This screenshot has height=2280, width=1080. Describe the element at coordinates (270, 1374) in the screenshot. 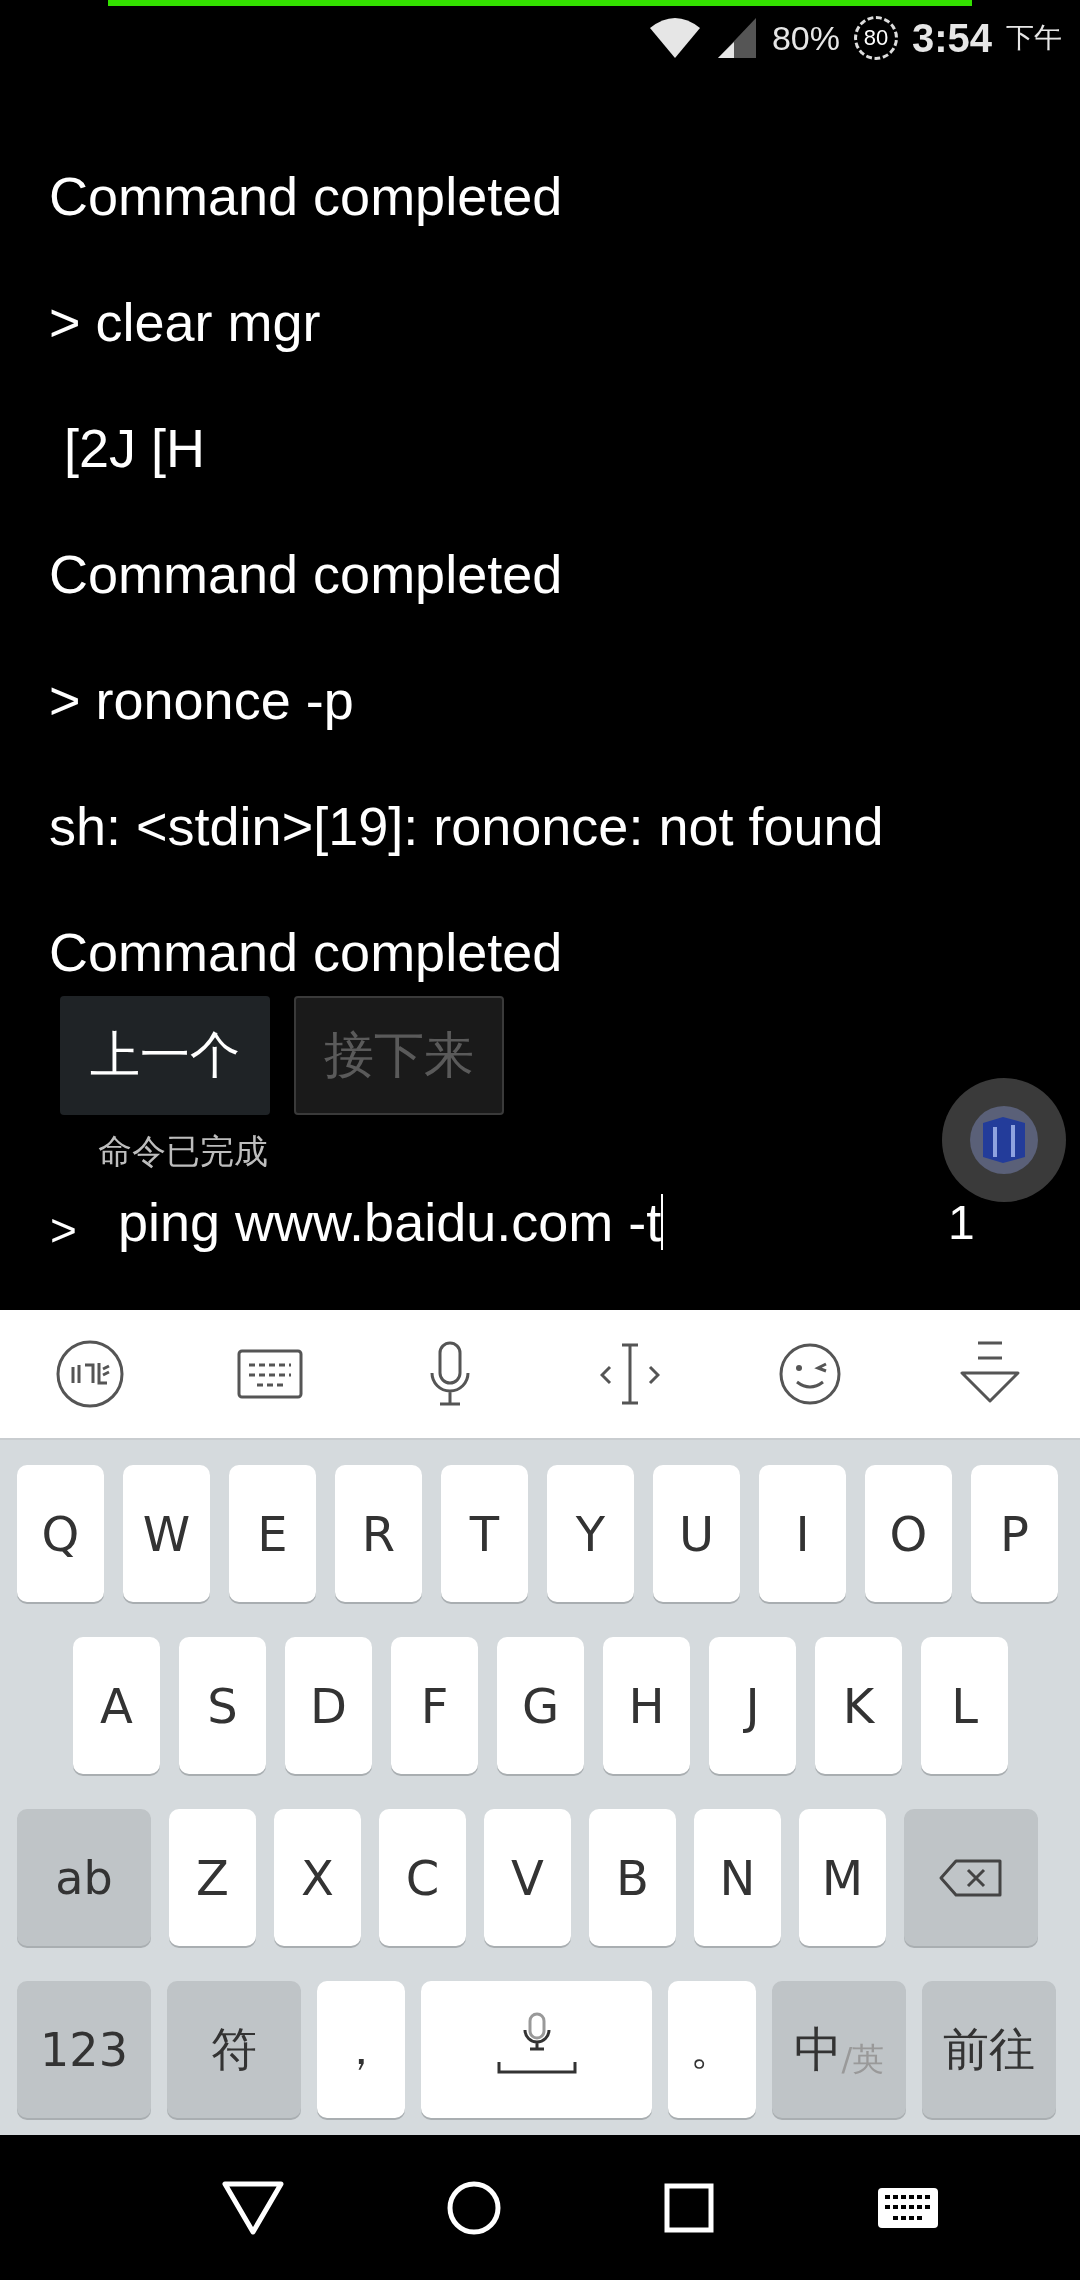

I see `keyboard-icon` at that location.